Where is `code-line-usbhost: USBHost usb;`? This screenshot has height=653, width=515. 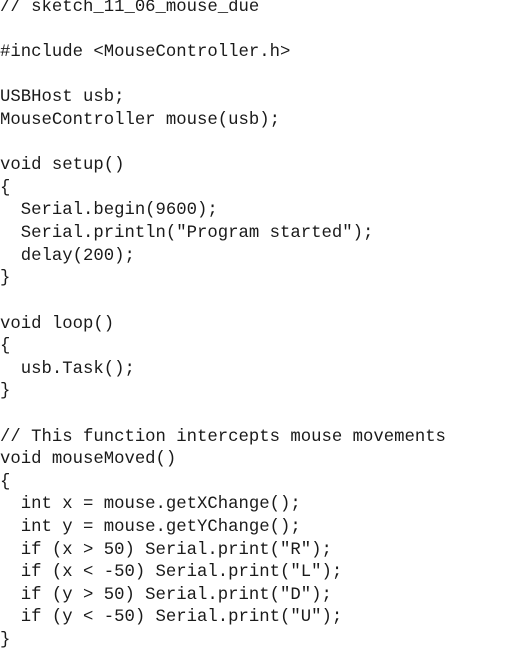
code-line-usbhost: USBHost usb; is located at coordinates (62, 98).